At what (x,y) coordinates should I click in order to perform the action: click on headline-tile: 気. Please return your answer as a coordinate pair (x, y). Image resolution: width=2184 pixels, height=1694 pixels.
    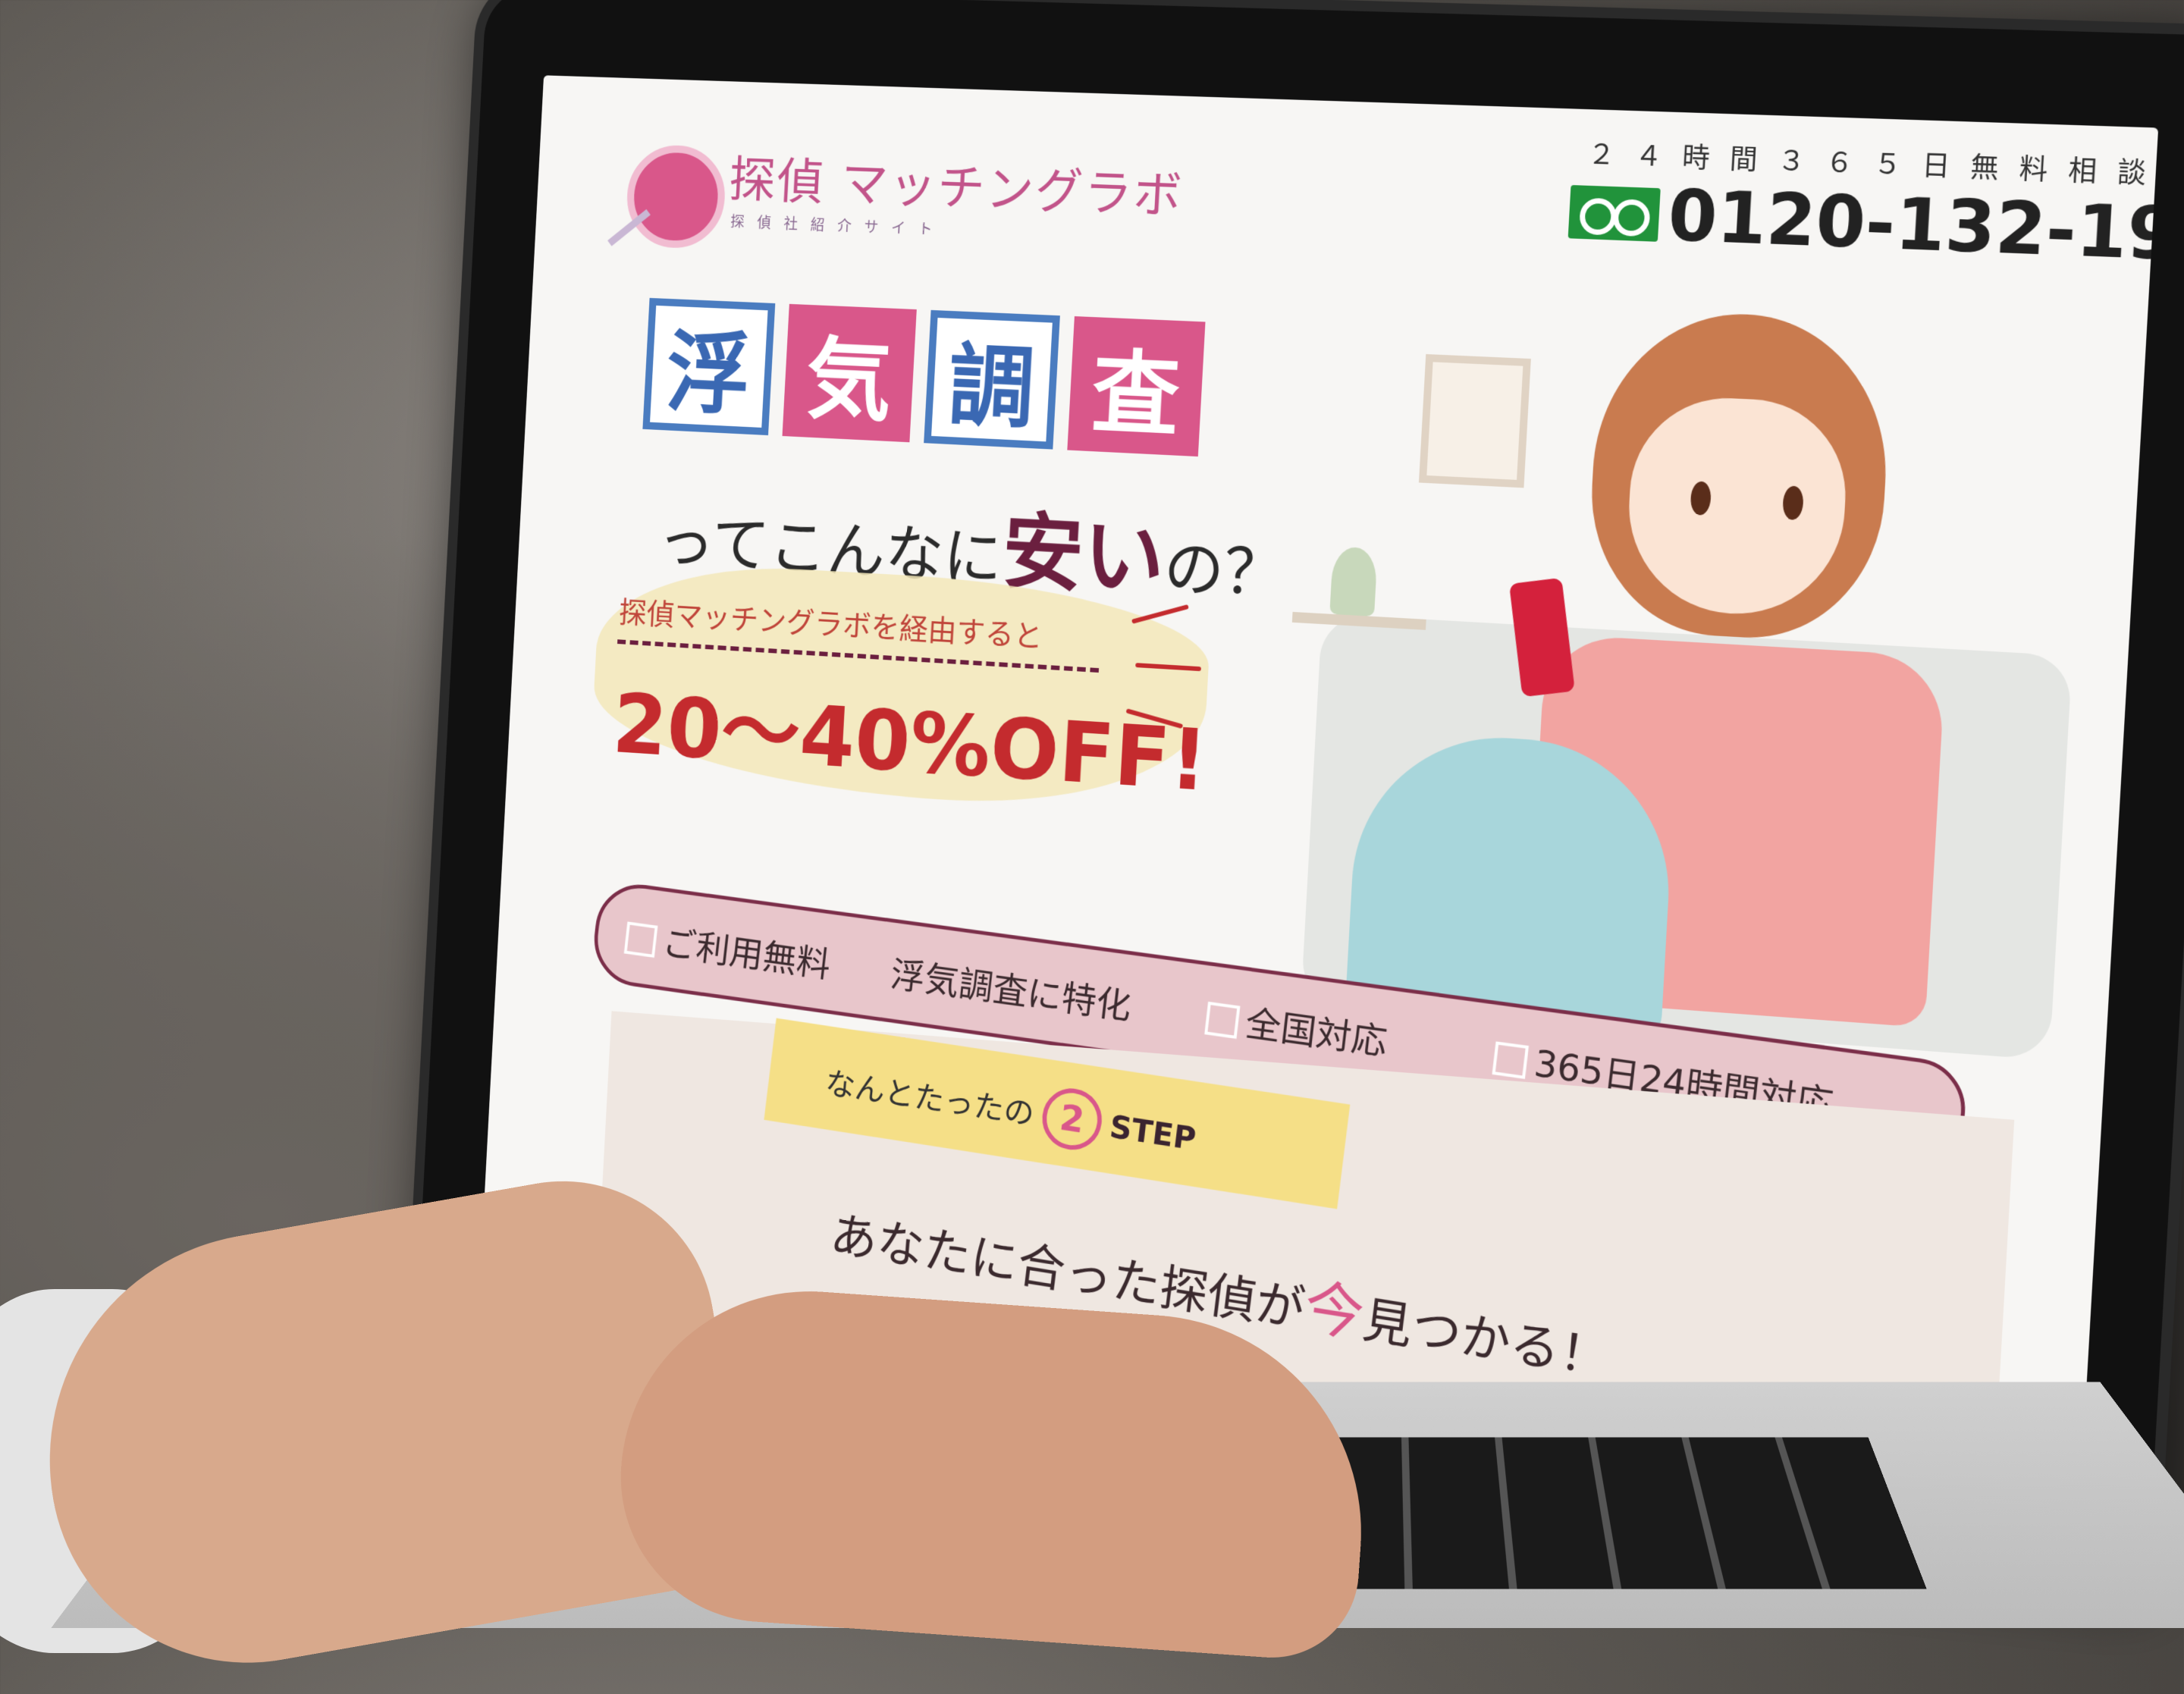
    Looking at the image, I should click on (849, 373).